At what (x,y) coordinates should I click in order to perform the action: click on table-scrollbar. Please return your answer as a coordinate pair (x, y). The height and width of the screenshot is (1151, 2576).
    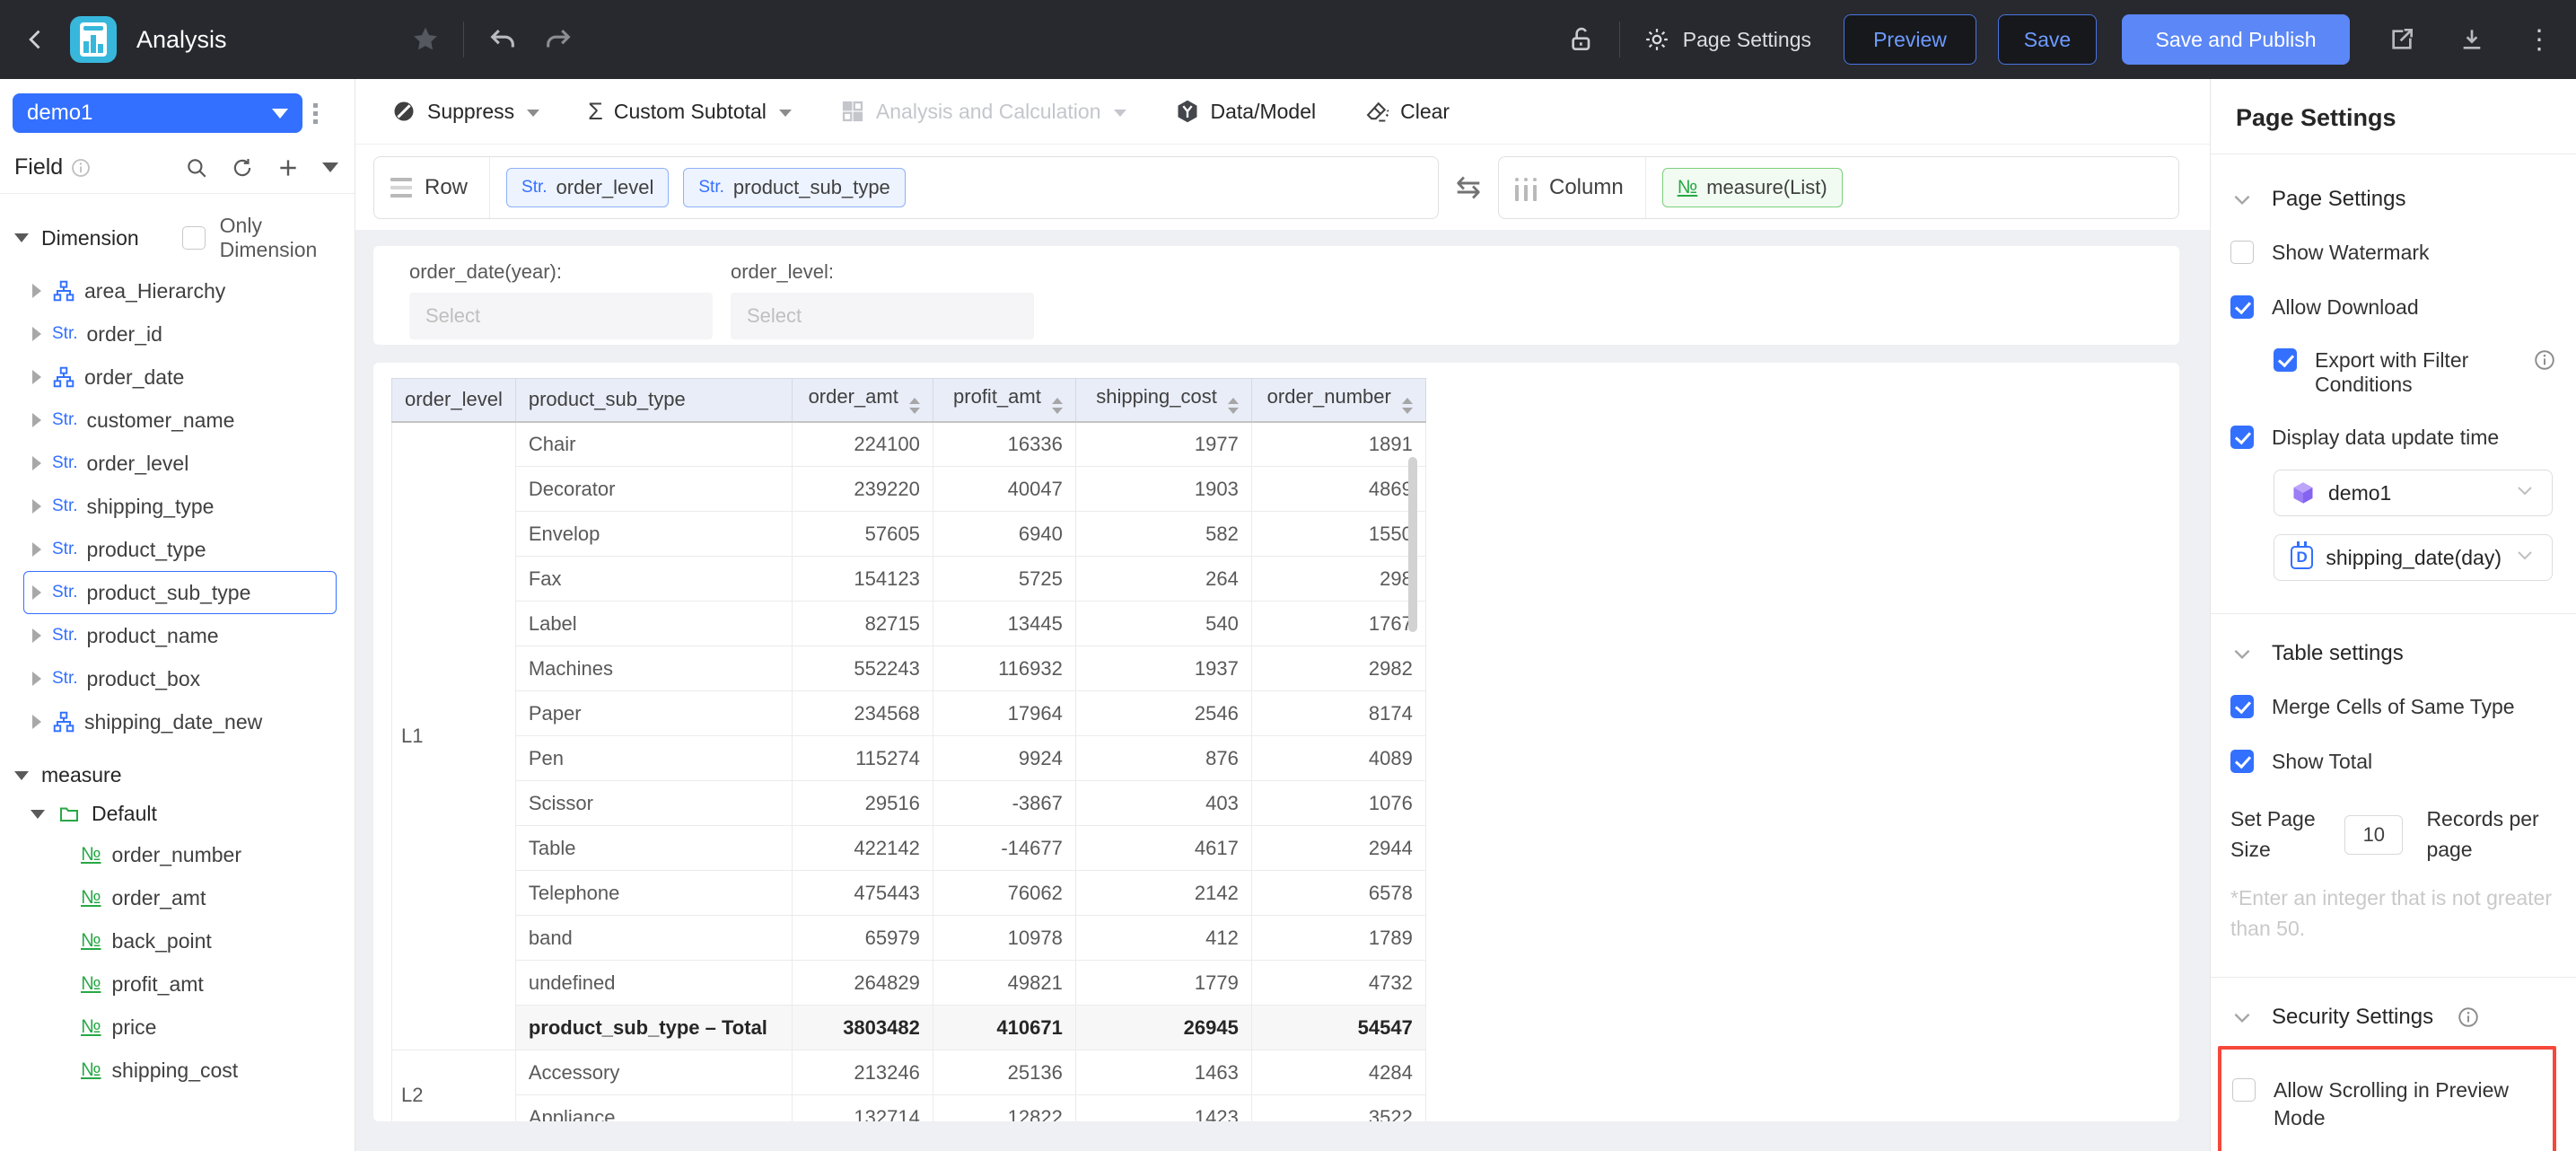
    Looking at the image, I should click on (1412, 544).